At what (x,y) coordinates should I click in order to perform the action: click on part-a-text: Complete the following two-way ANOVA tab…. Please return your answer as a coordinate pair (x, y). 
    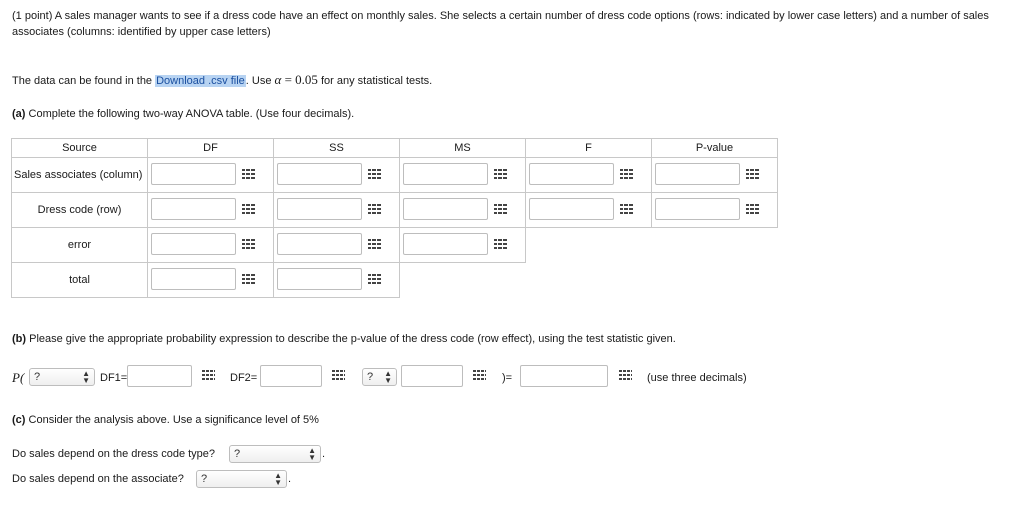
    Looking at the image, I should click on (190, 114).